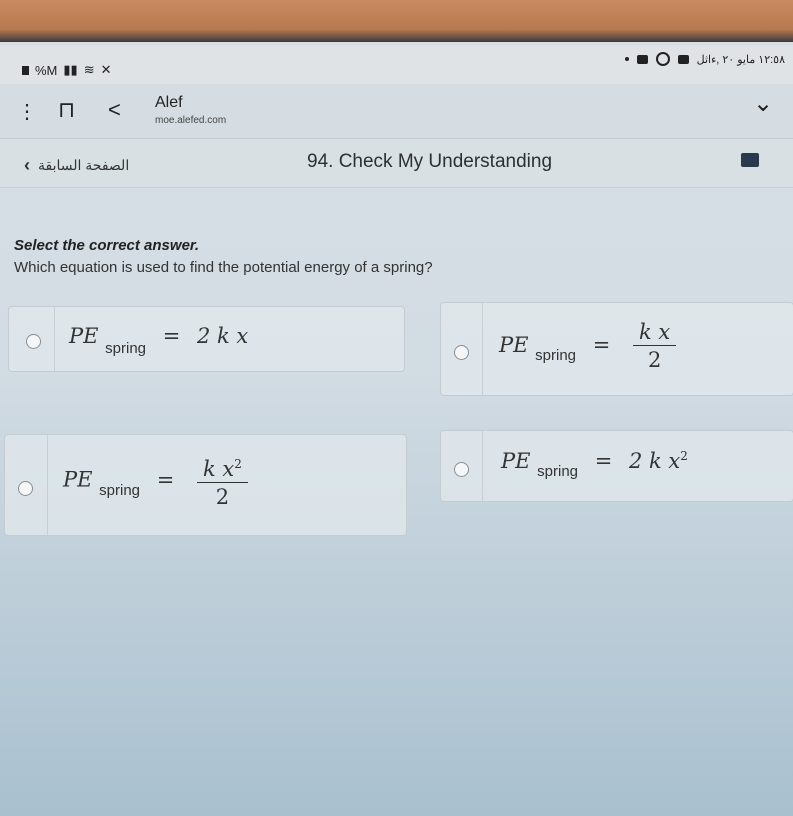  Describe the element at coordinates (430, 161) in the screenshot. I see `page-title: 94. Check My Understanding` at that location.